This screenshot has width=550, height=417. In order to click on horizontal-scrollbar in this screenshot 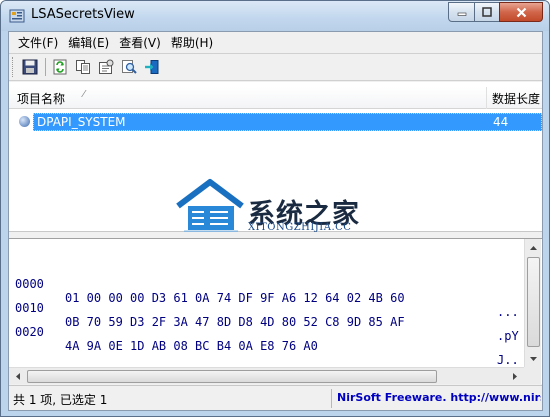, I will do `click(266, 375)`.